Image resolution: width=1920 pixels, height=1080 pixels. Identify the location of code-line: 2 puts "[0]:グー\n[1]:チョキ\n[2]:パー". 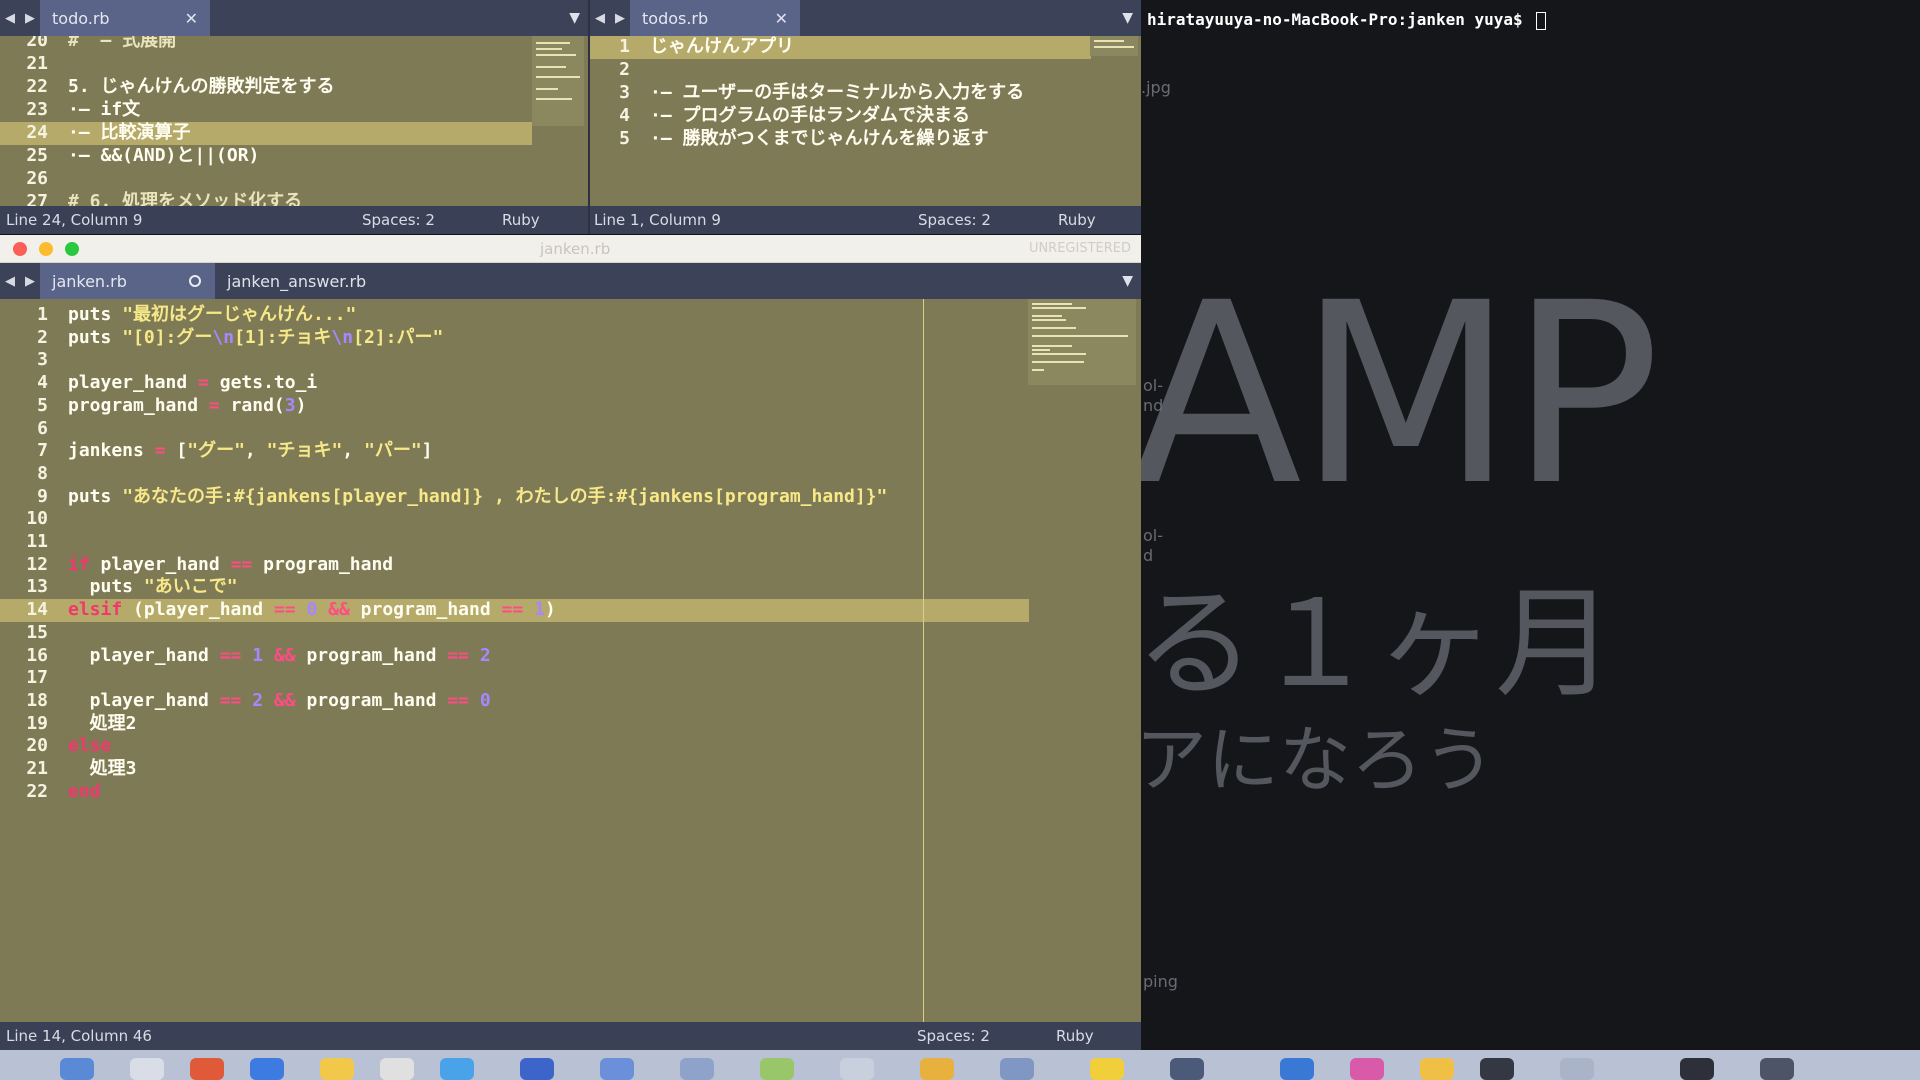
(240, 337).